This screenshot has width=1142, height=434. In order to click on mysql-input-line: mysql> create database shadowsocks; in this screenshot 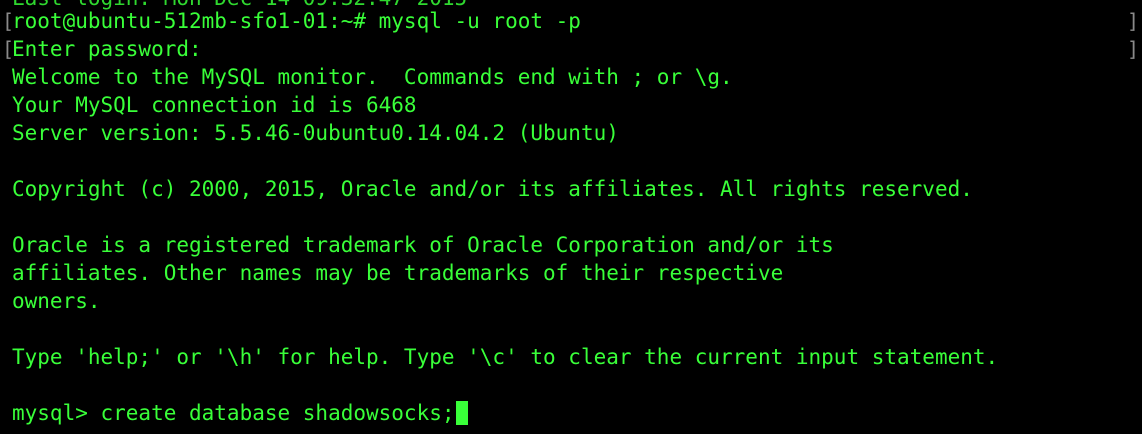, I will do `click(505, 413)`.